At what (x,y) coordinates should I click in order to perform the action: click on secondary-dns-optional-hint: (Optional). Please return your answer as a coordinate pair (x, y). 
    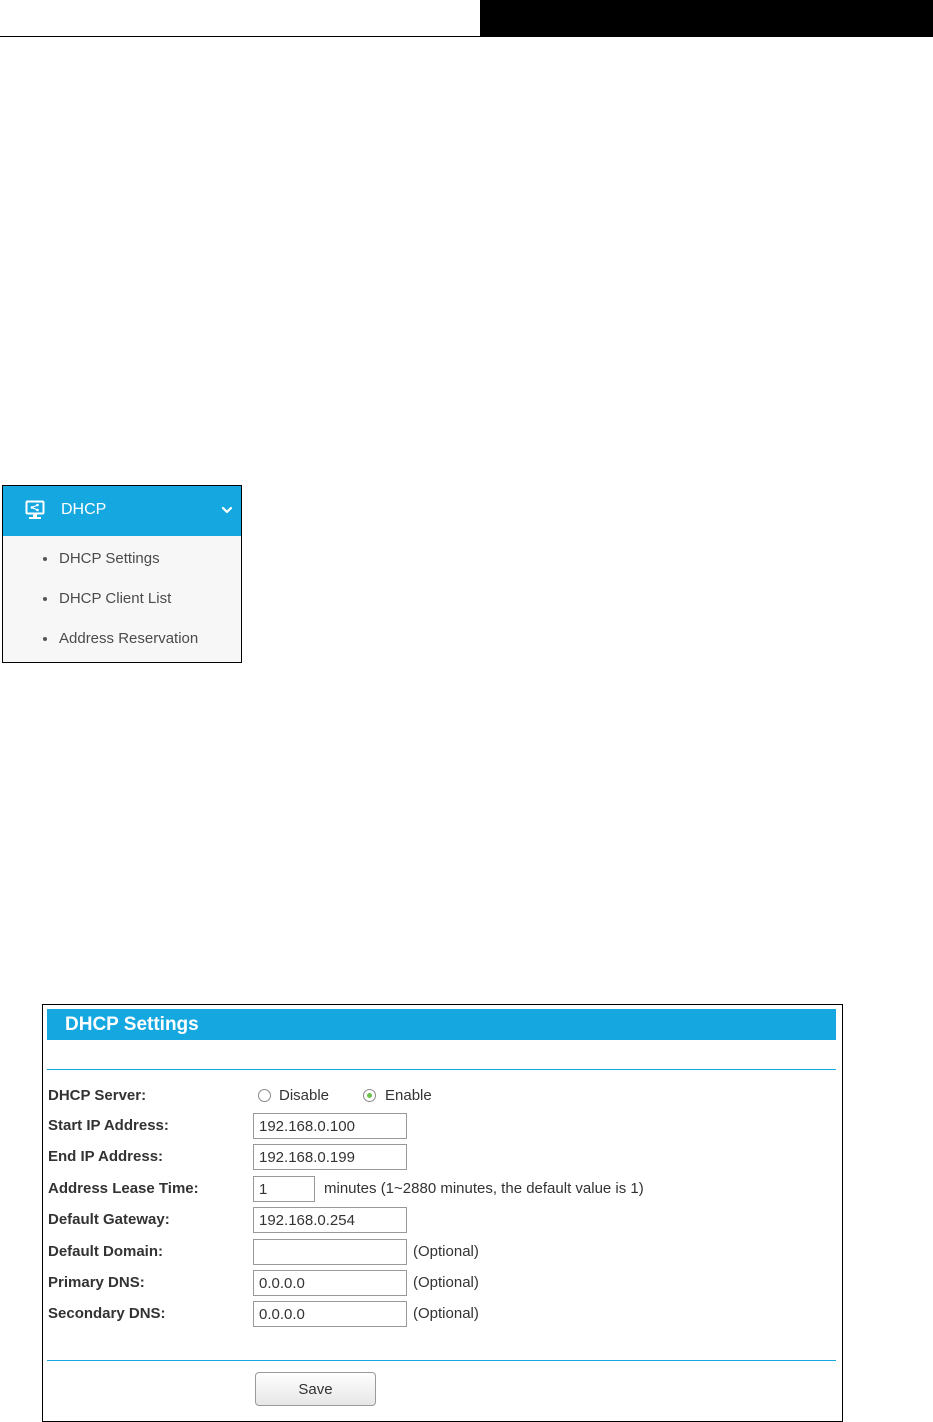
    Looking at the image, I should click on (446, 1313).